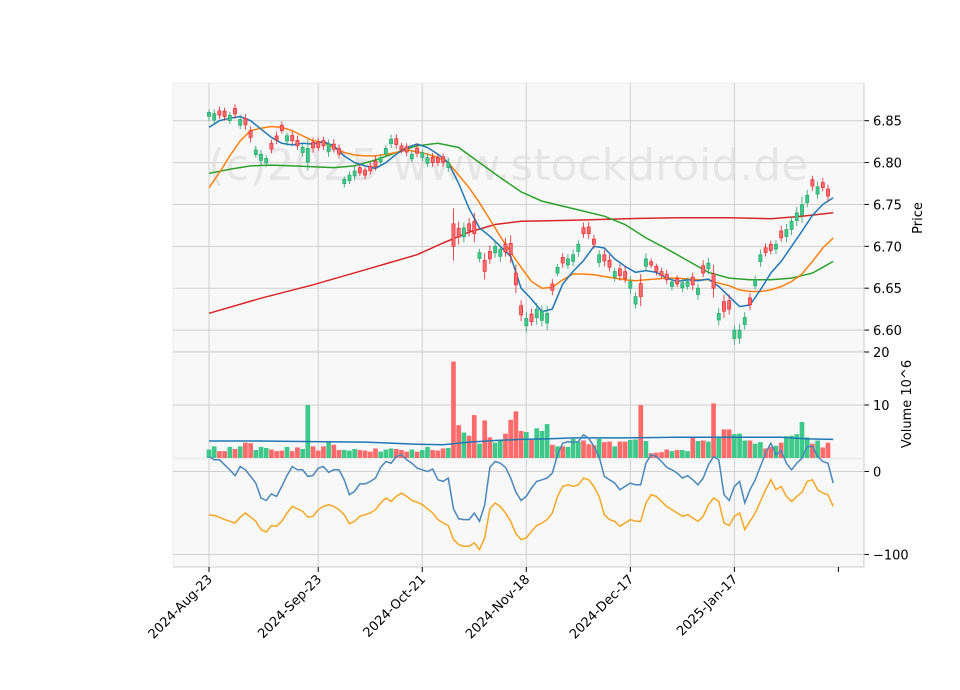  Describe the element at coordinates (918, 218) in the screenshot. I see `price-axis-title: Price` at that location.